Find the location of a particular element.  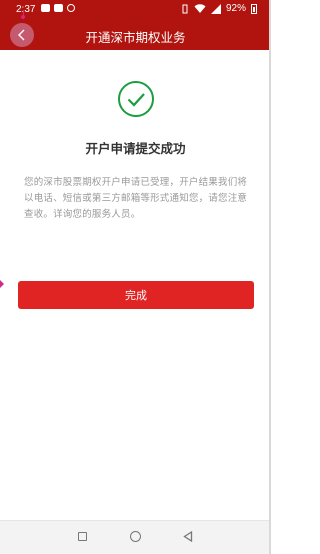

done-button: 完成 is located at coordinates (136, 295).